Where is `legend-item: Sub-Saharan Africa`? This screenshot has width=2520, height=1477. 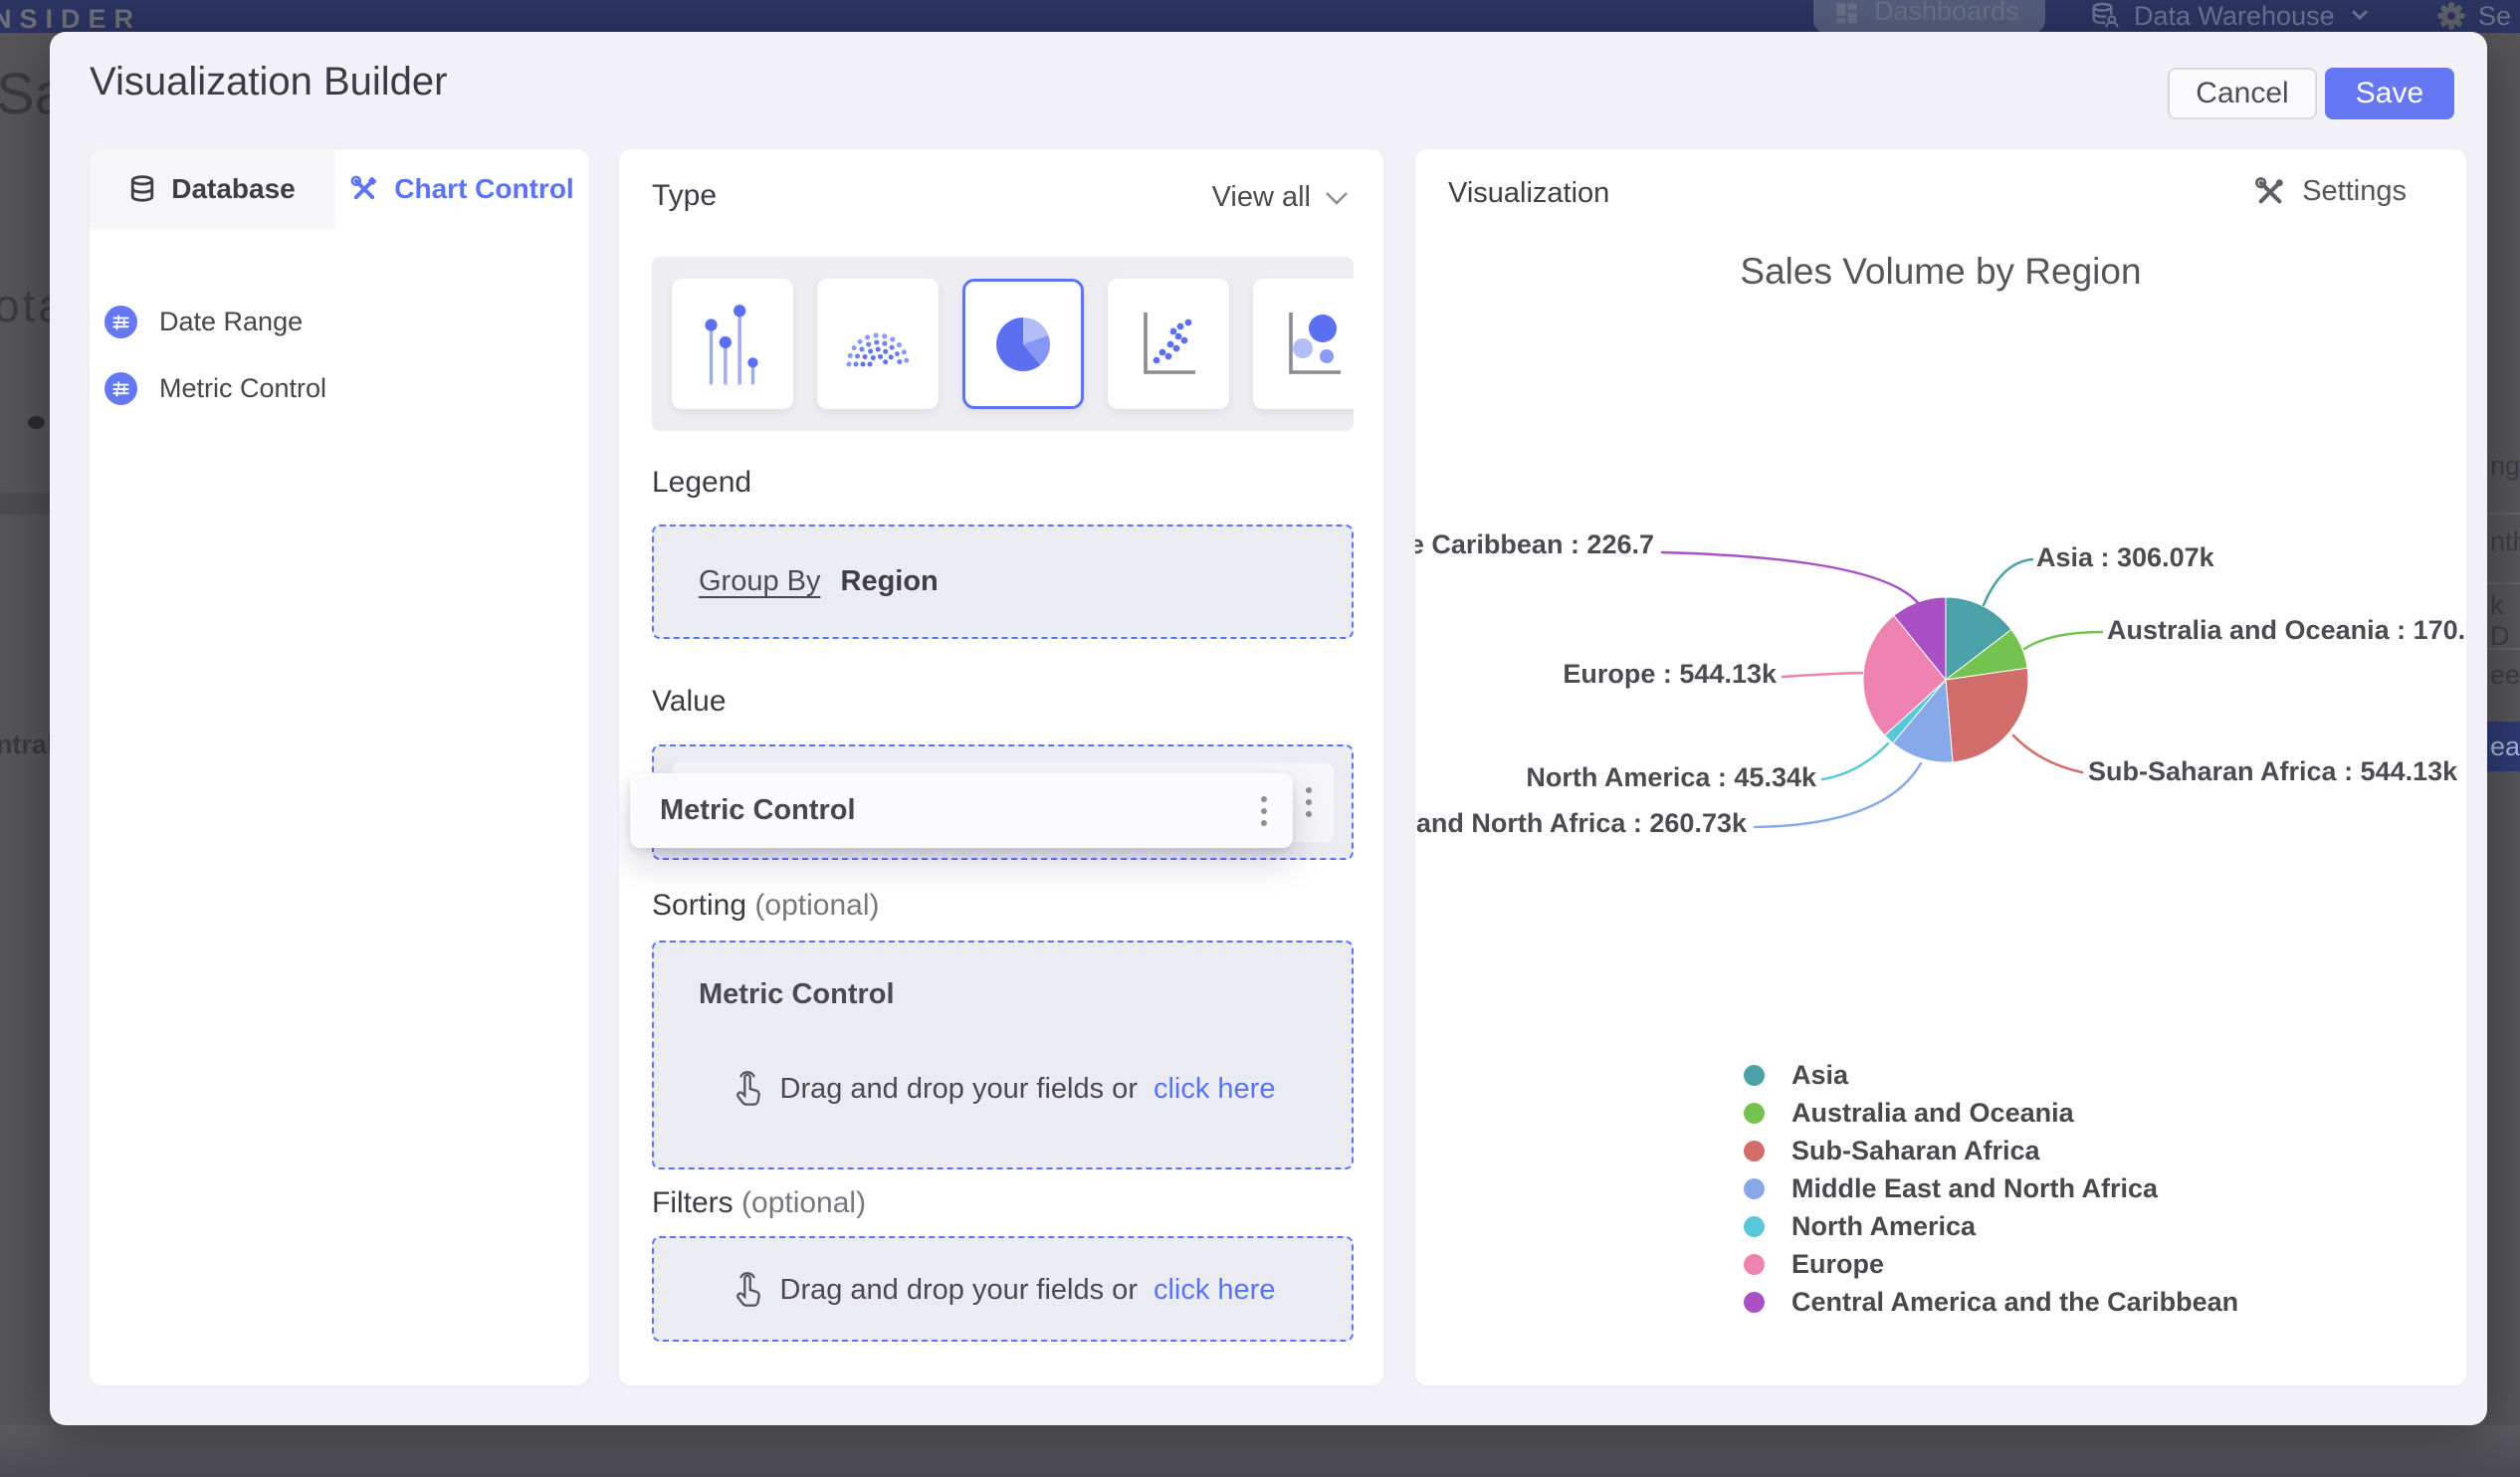
legend-item: Sub-Saharan Africa is located at coordinates (1991, 1150).